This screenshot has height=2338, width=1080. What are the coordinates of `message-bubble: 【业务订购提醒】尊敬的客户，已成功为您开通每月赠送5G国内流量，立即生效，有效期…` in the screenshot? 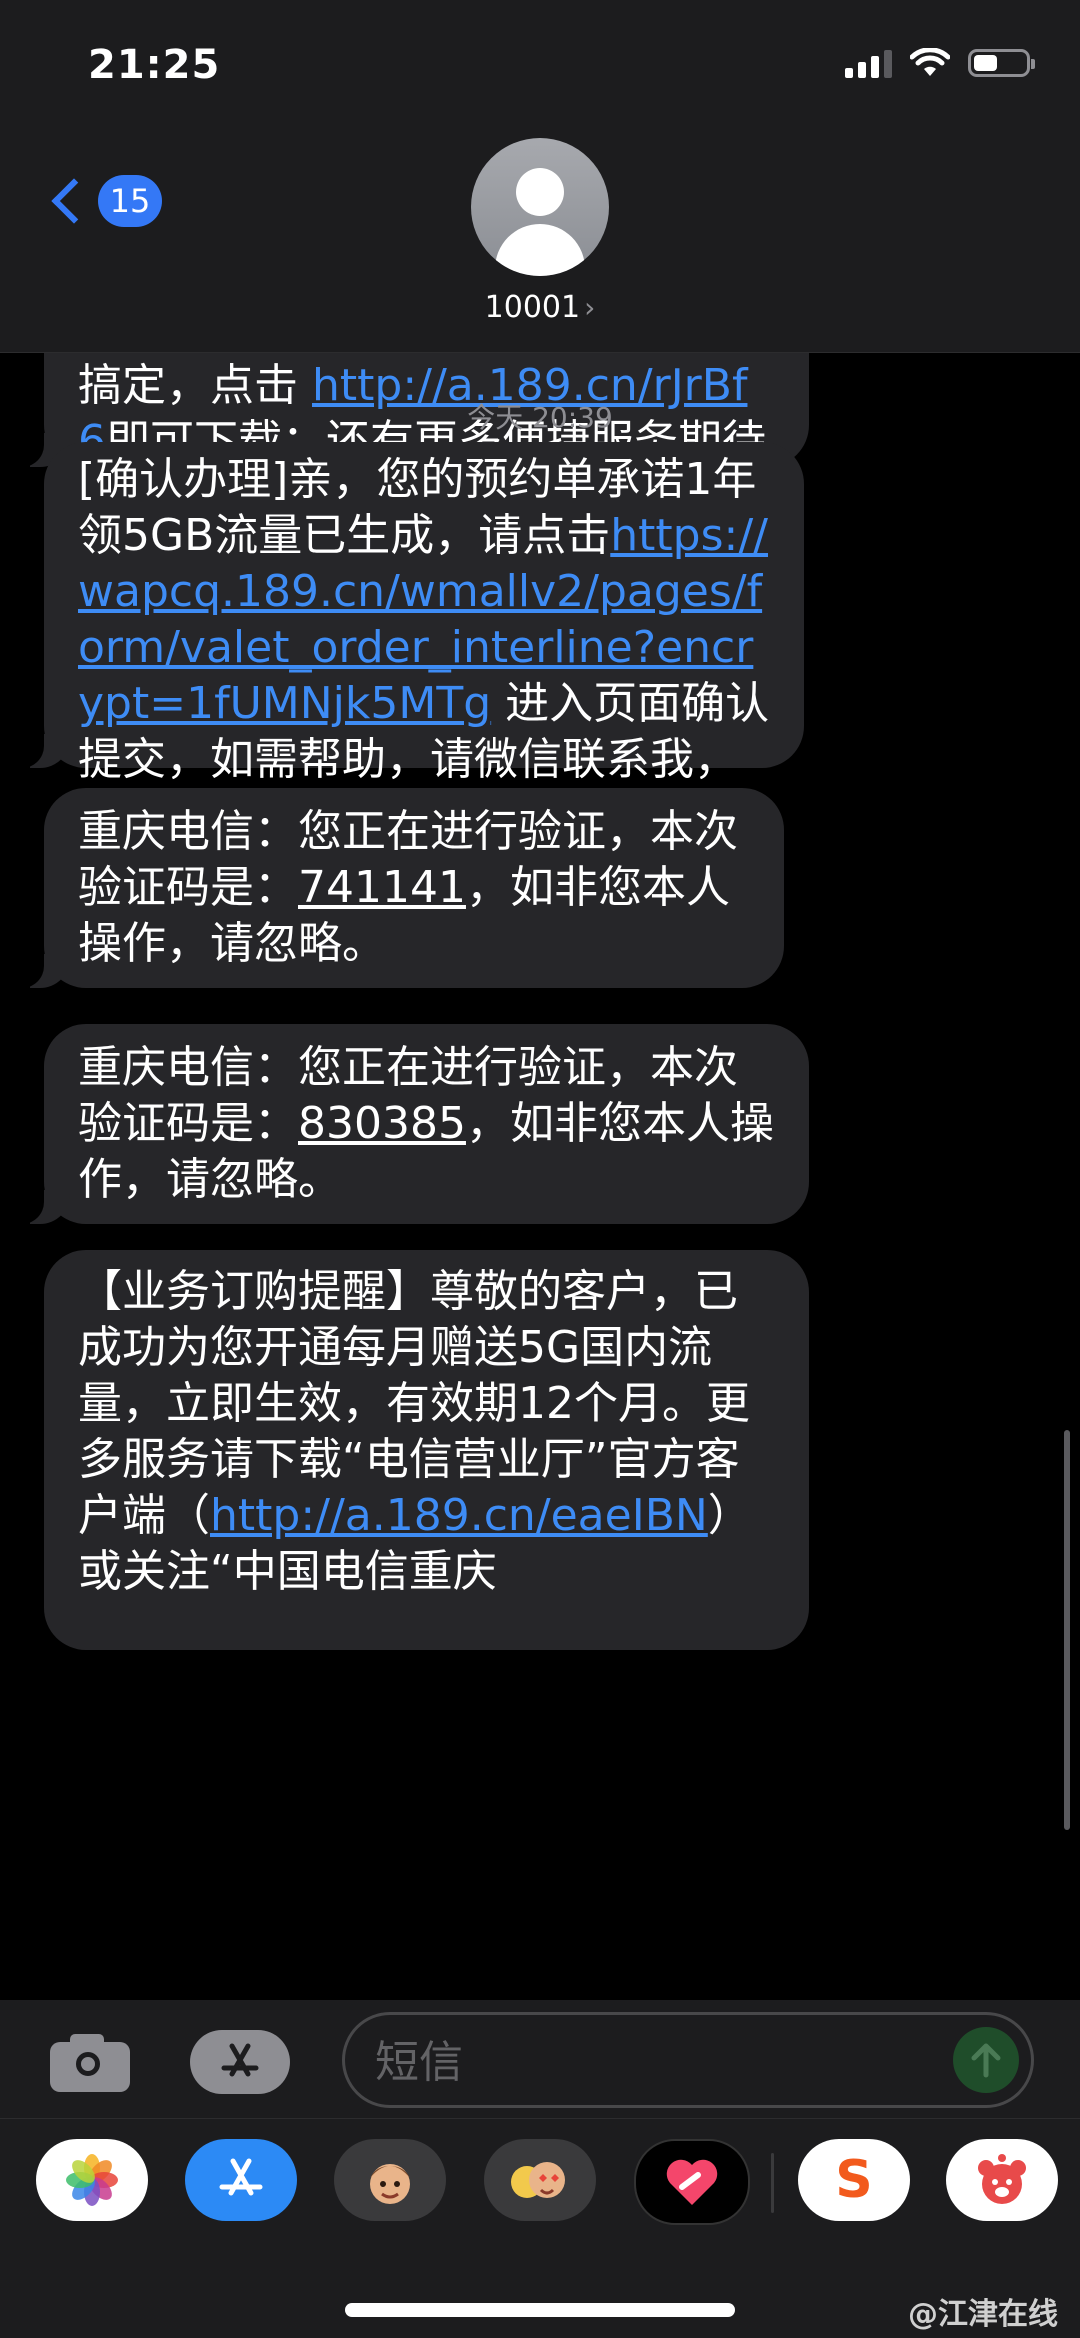 It's located at (426, 1450).